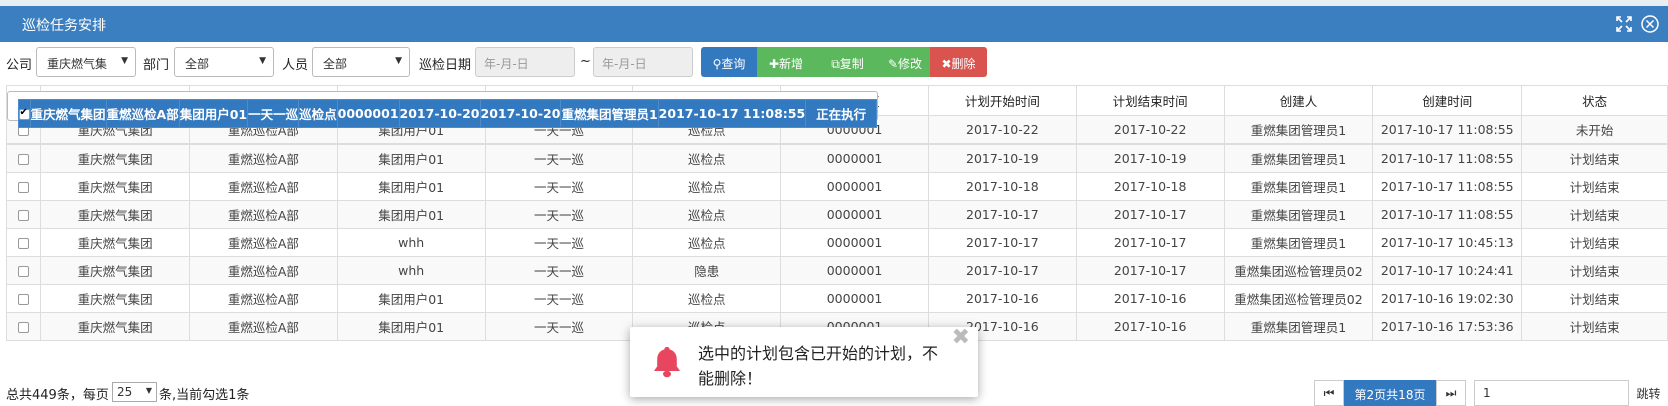 The image size is (1668, 406). I want to click on delete-button: ✖删除, so click(958, 62).